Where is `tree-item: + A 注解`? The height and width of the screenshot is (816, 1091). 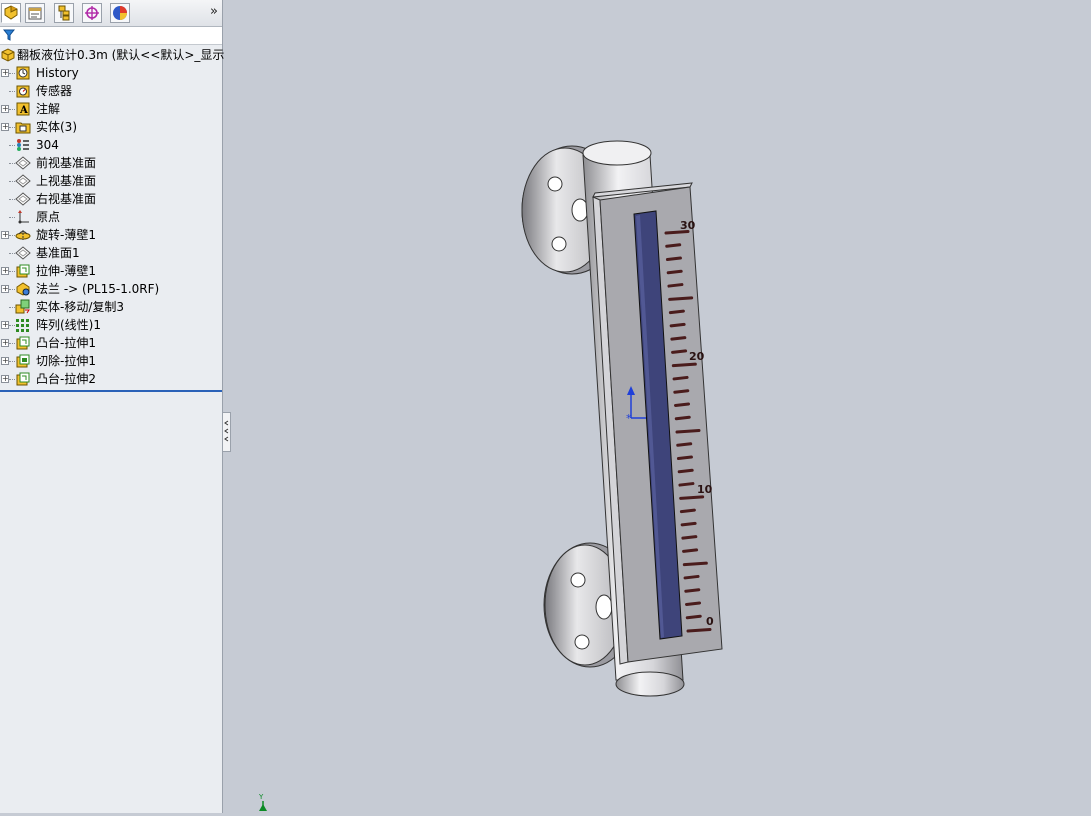
tree-item: + A 注解 is located at coordinates (111, 109).